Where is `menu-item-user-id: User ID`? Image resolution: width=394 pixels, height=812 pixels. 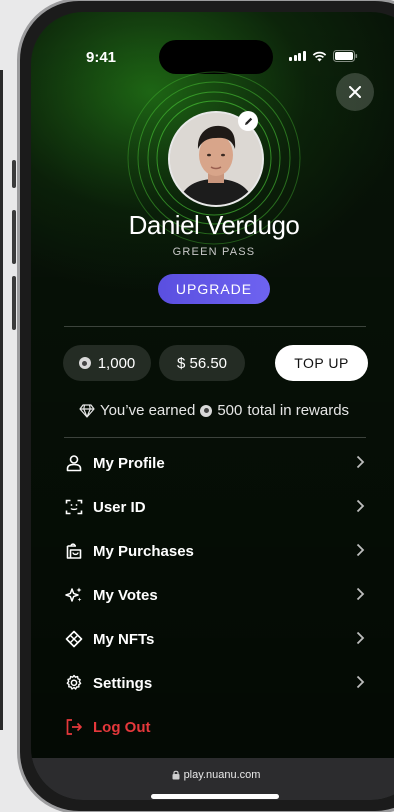 menu-item-user-id: User ID is located at coordinates (215, 507).